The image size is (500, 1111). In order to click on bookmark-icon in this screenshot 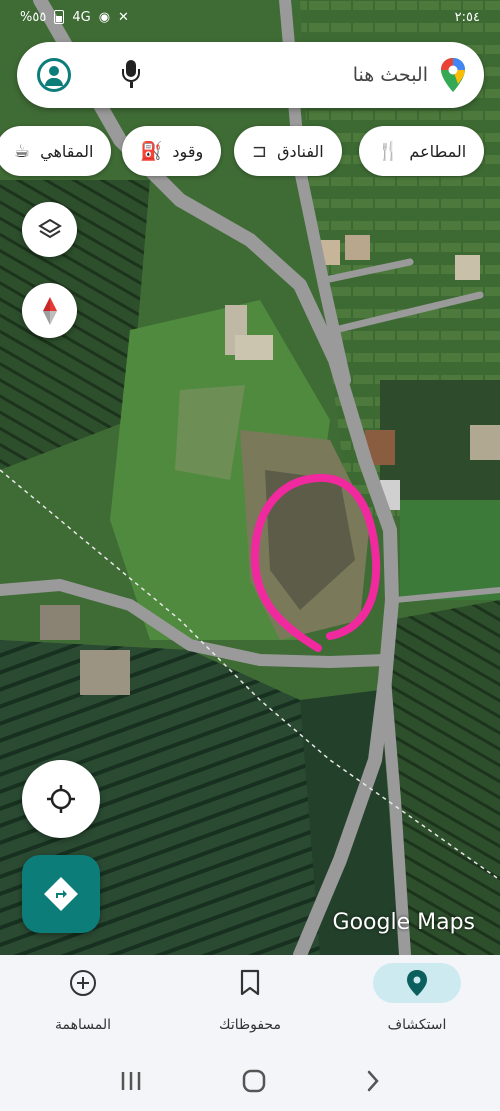, I will do `click(250, 982)`.